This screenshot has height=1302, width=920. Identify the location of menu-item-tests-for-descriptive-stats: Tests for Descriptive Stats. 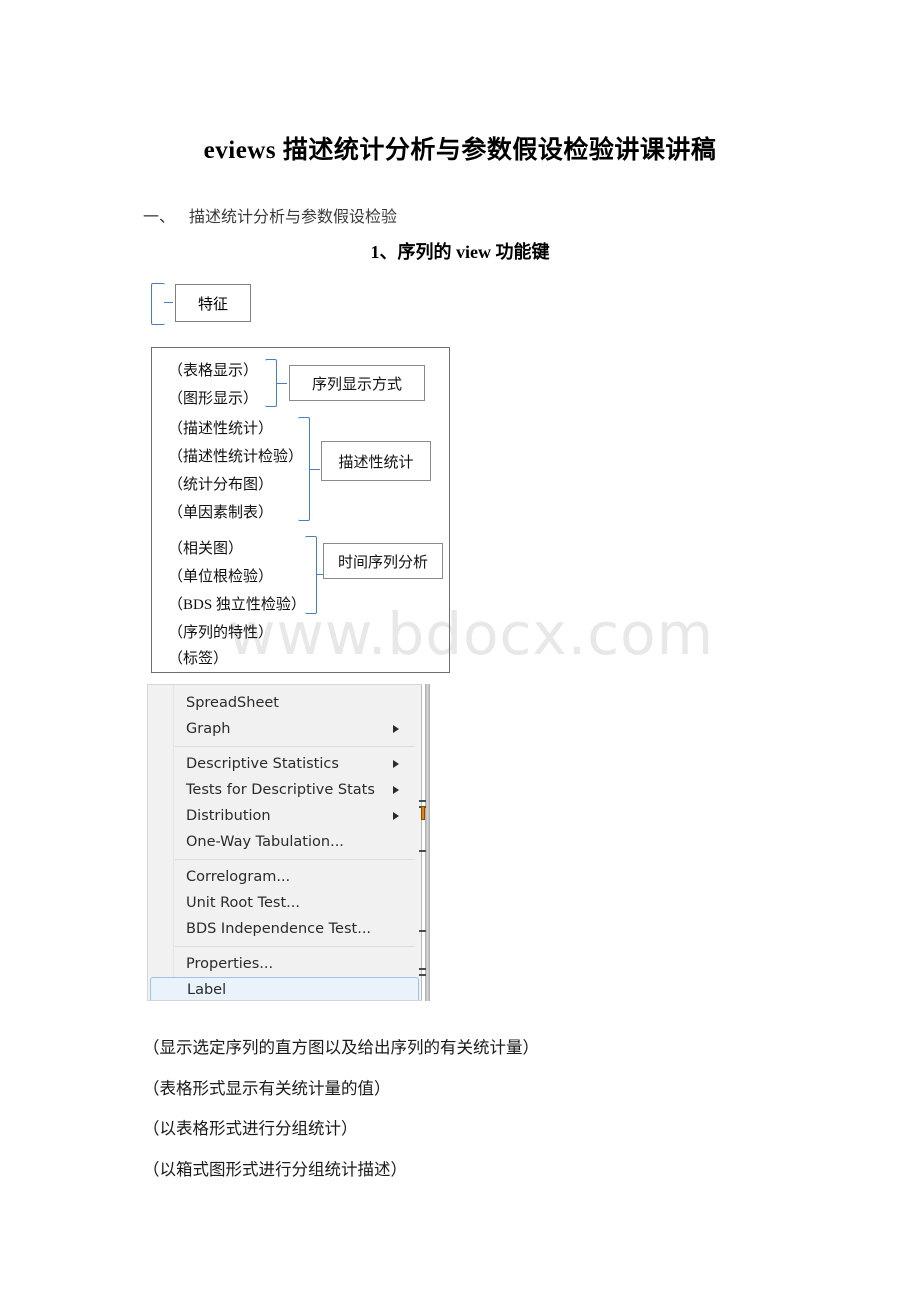
(284, 790).